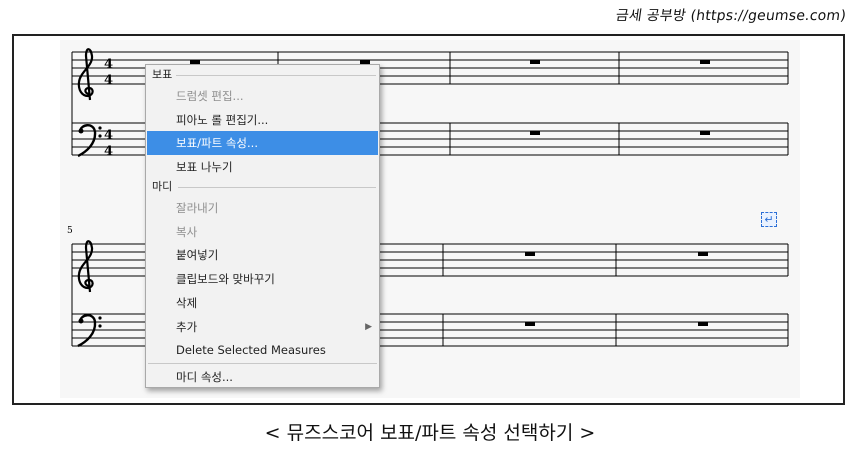 Image resolution: width=860 pixels, height=451 pixels. I want to click on menu-item-add: 추가 ▶, so click(262, 327).